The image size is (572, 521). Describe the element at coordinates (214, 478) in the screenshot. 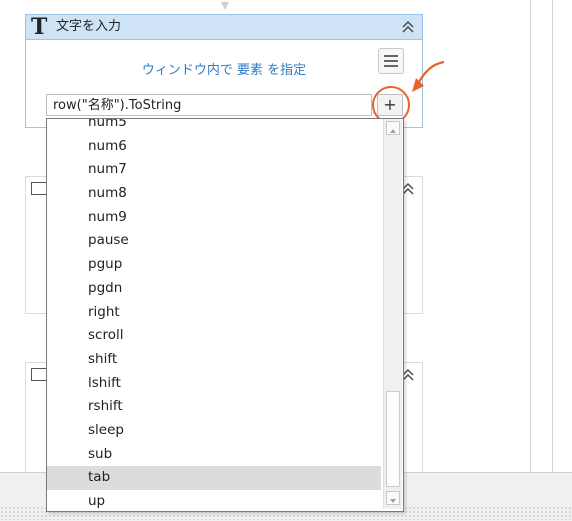

I see `dropdown-item: tab` at that location.